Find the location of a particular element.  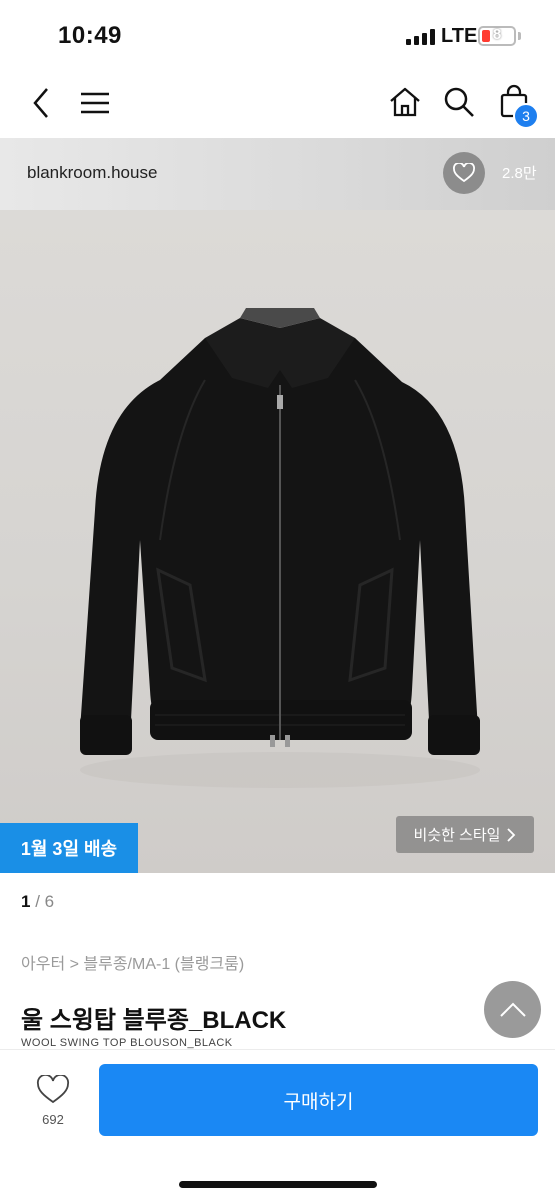

home-icon is located at coordinates (405, 102).